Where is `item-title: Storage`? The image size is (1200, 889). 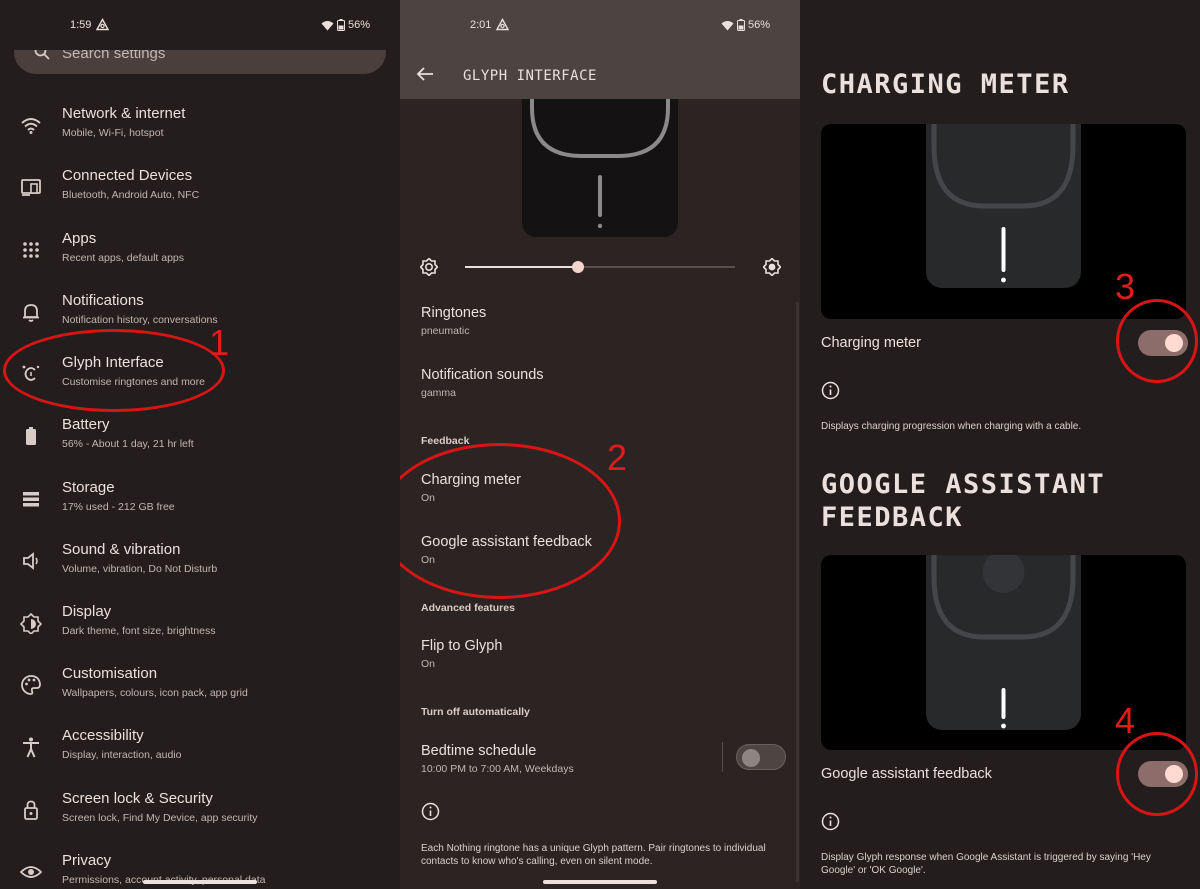 item-title: Storage is located at coordinates (88, 487).